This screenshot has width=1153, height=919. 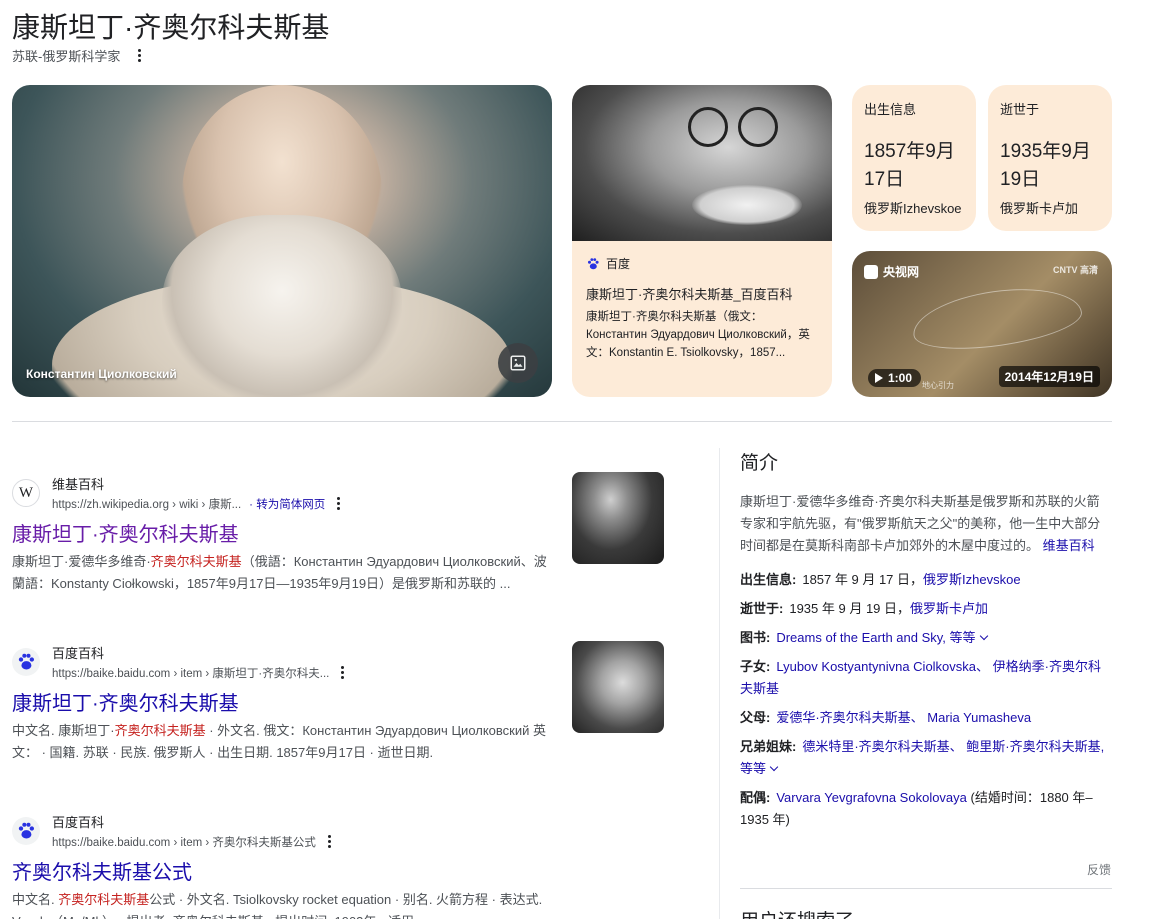 What do you see at coordinates (618, 687) in the screenshot?
I see `result-2-thumbnail` at bounding box center [618, 687].